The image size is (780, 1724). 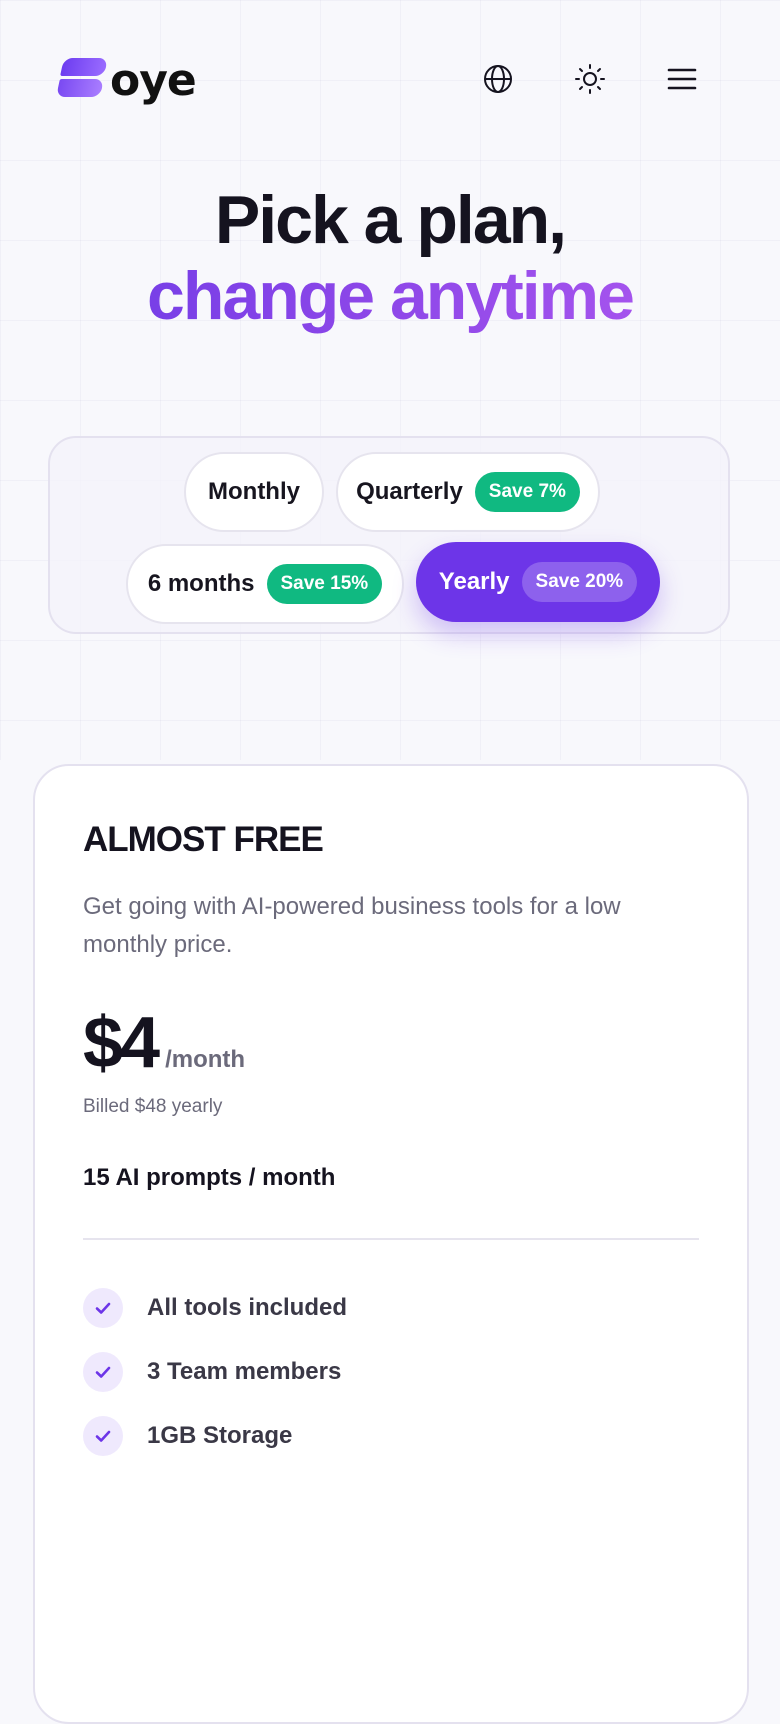 What do you see at coordinates (324, 584) in the screenshot?
I see `savings-badge: Save 15%` at bounding box center [324, 584].